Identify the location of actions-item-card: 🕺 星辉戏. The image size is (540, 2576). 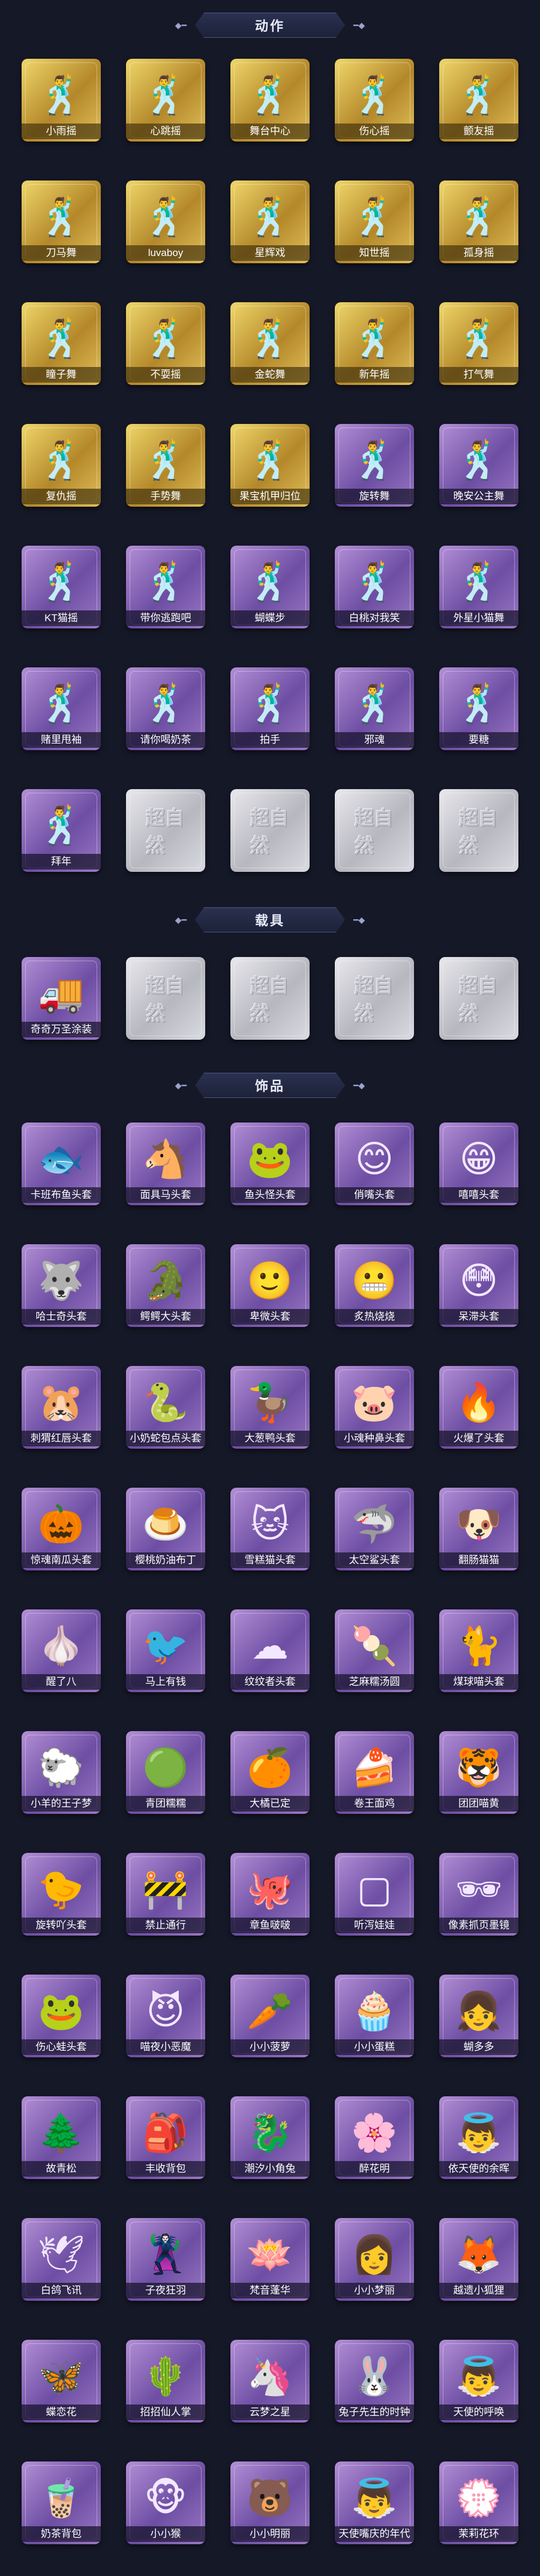
(270, 222).